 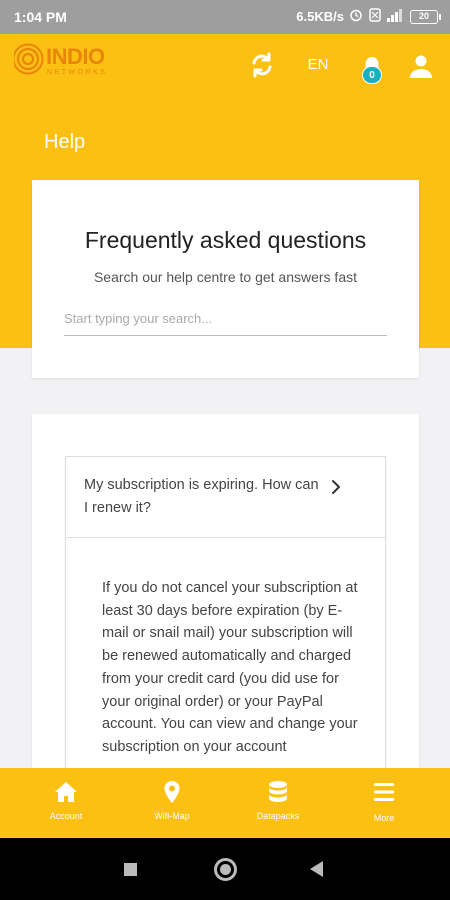 I want to click on notification-badge: 0, so click(x=372, y=75).